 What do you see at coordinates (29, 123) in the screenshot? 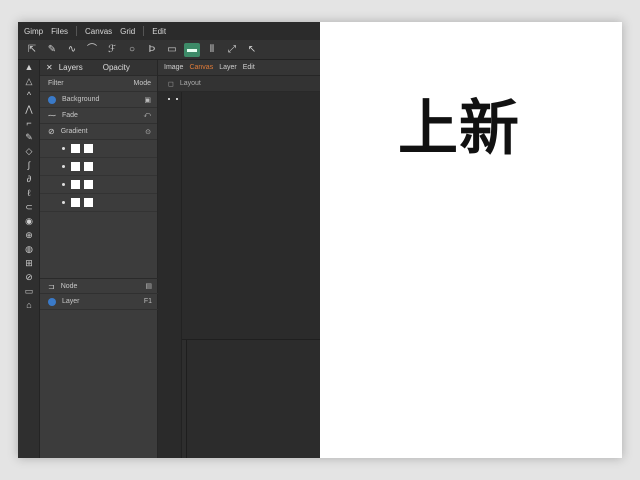
I see `tool-icon: ⌐` at bounding box center [29, 123].